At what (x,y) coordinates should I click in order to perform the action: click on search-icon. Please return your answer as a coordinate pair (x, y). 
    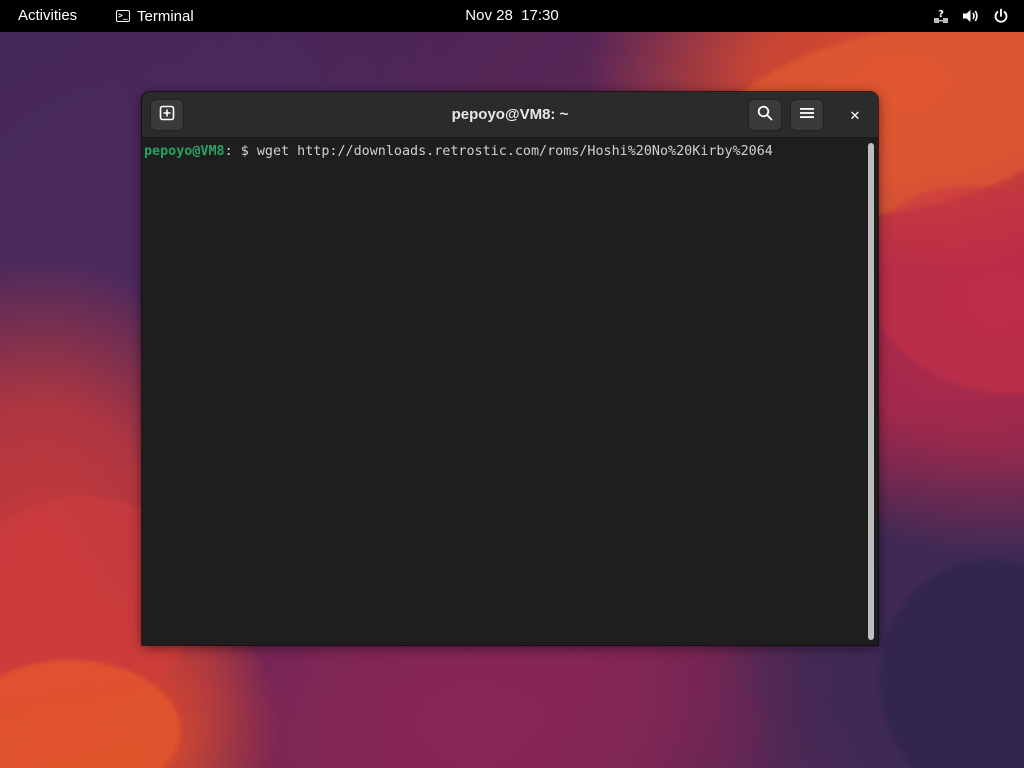
    Looking at the image, I should click on (765, 115).